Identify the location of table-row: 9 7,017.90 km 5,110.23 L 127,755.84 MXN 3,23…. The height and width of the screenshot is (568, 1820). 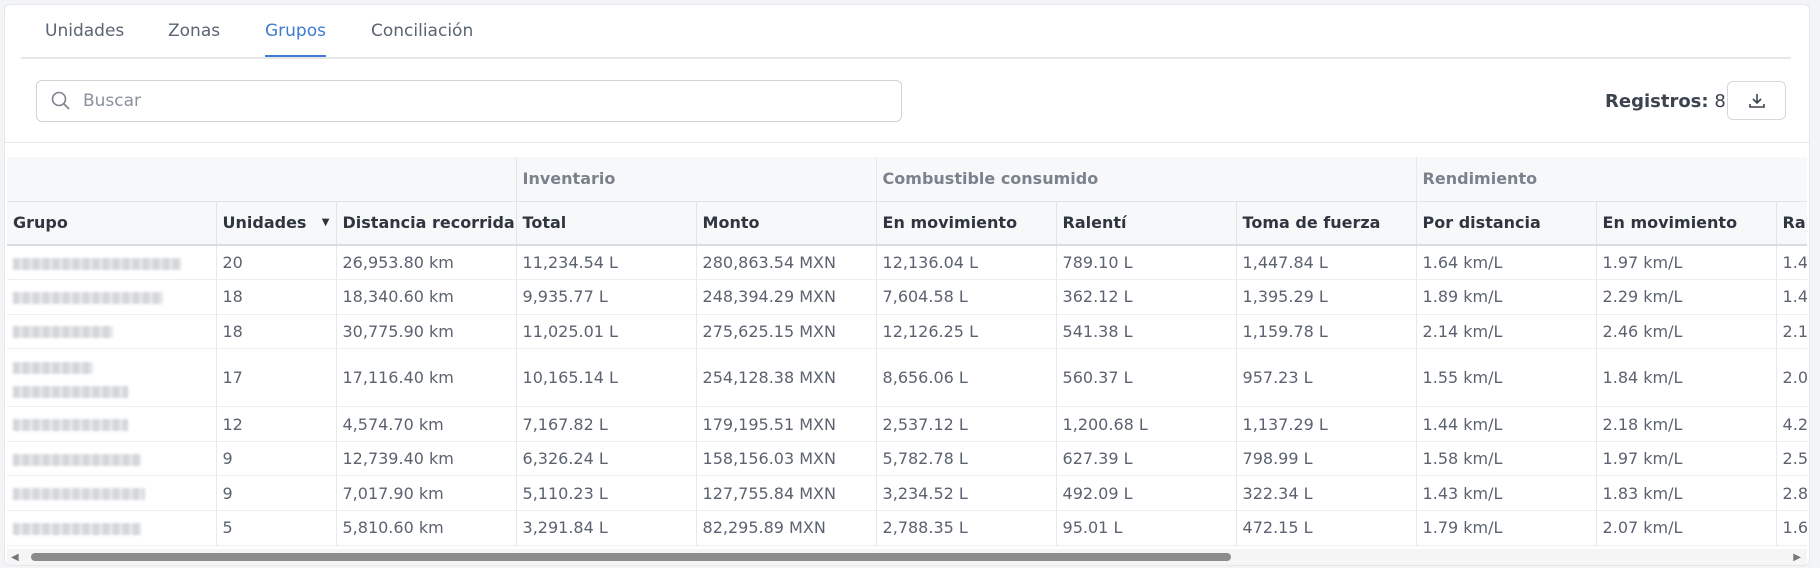
(907, 493).